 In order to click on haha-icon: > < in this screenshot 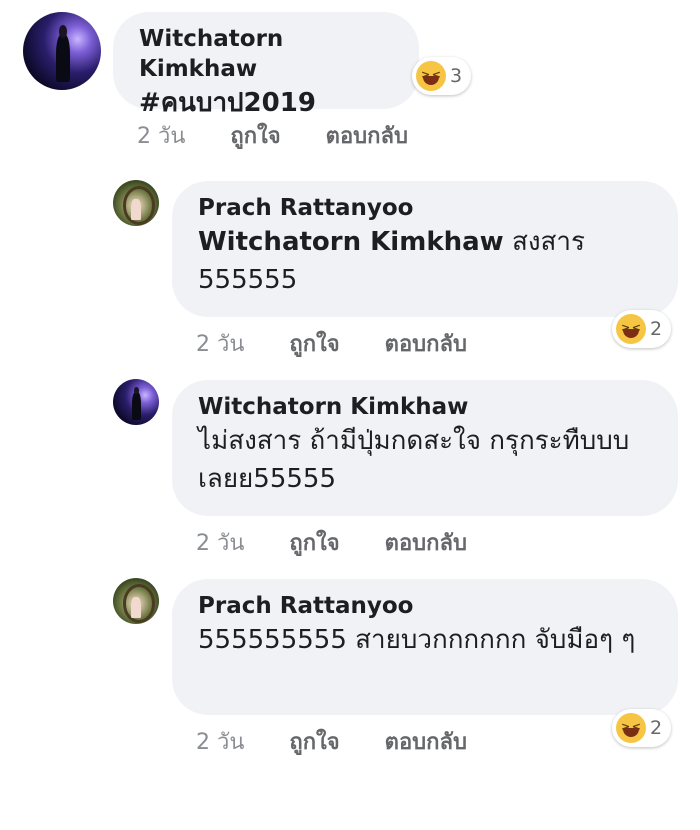, I will do `click(631, 728)`.